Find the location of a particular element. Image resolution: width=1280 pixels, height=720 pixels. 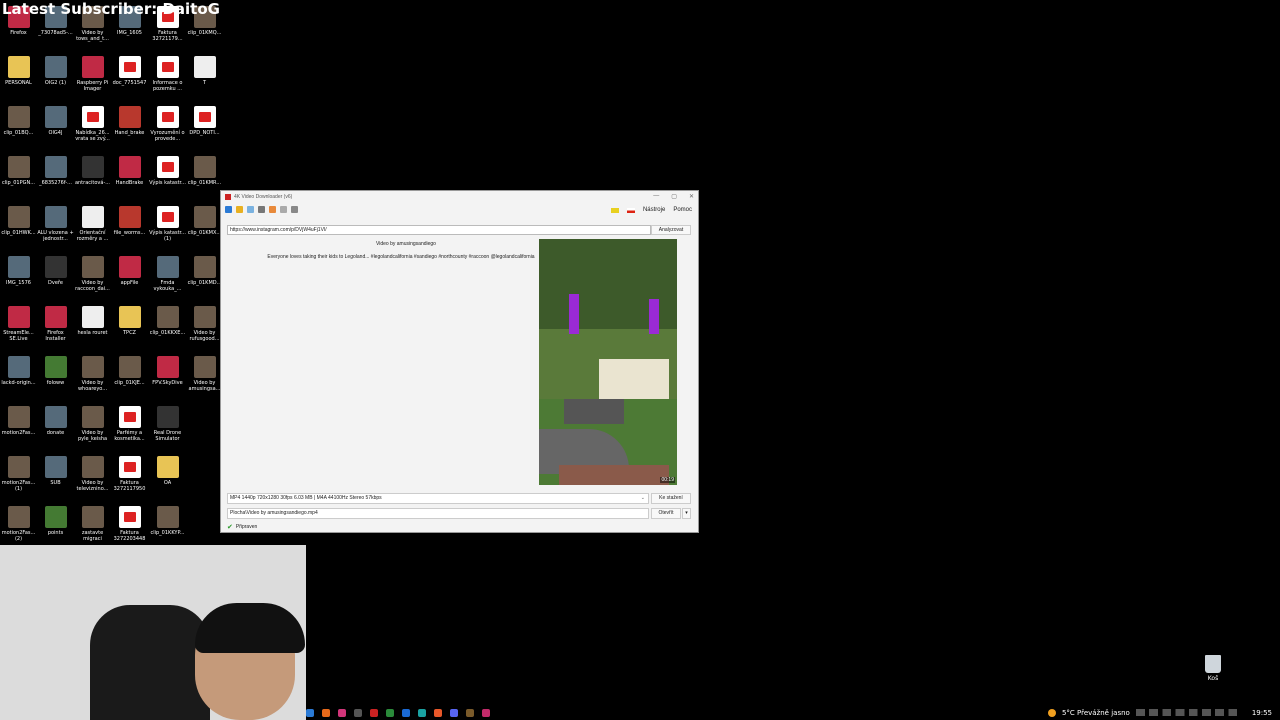

instagram-icon is located at coordinates (342, 712).